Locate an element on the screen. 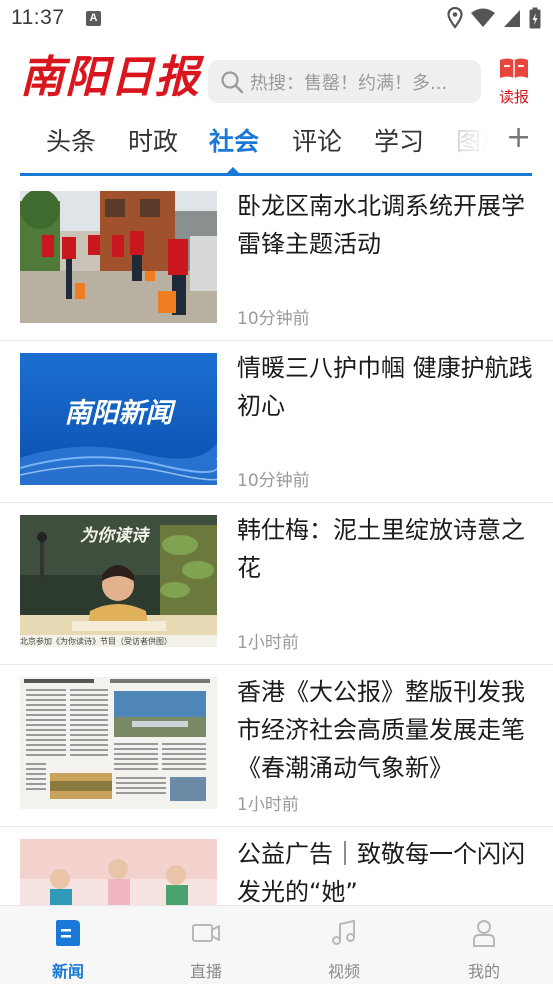 Image resolution: width=553 pixels, height=984 pixels. notification-icon: A is located at coordinates (93, 18).